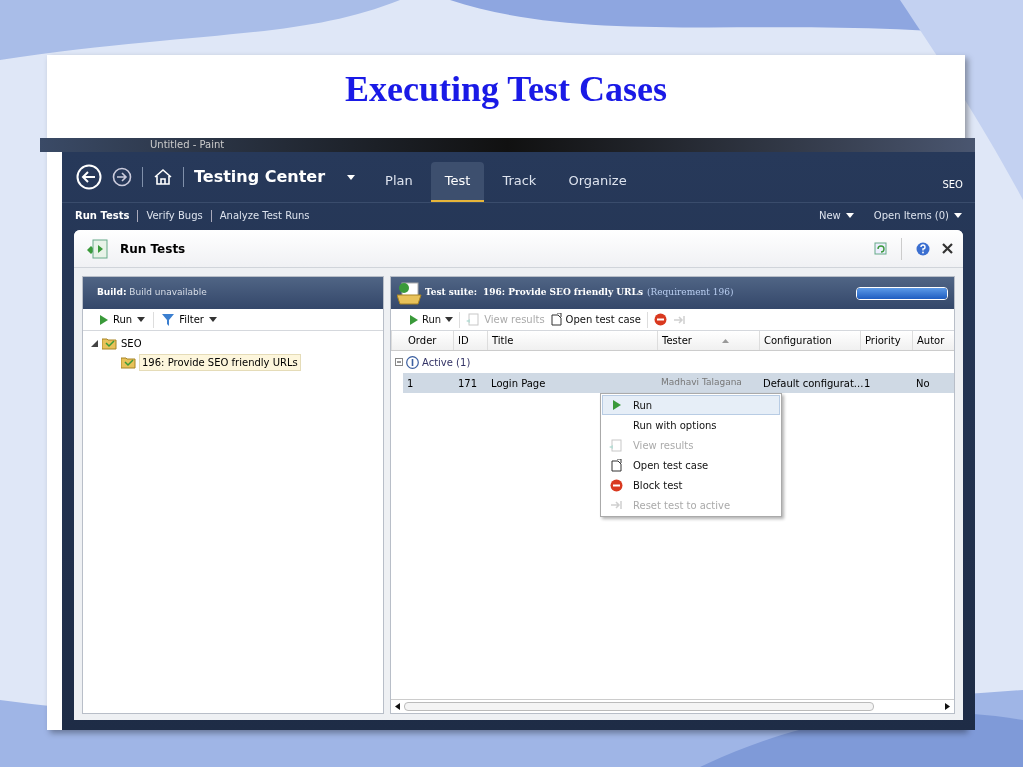  I want to click on nav-tab: Organize, so click(597, 182).